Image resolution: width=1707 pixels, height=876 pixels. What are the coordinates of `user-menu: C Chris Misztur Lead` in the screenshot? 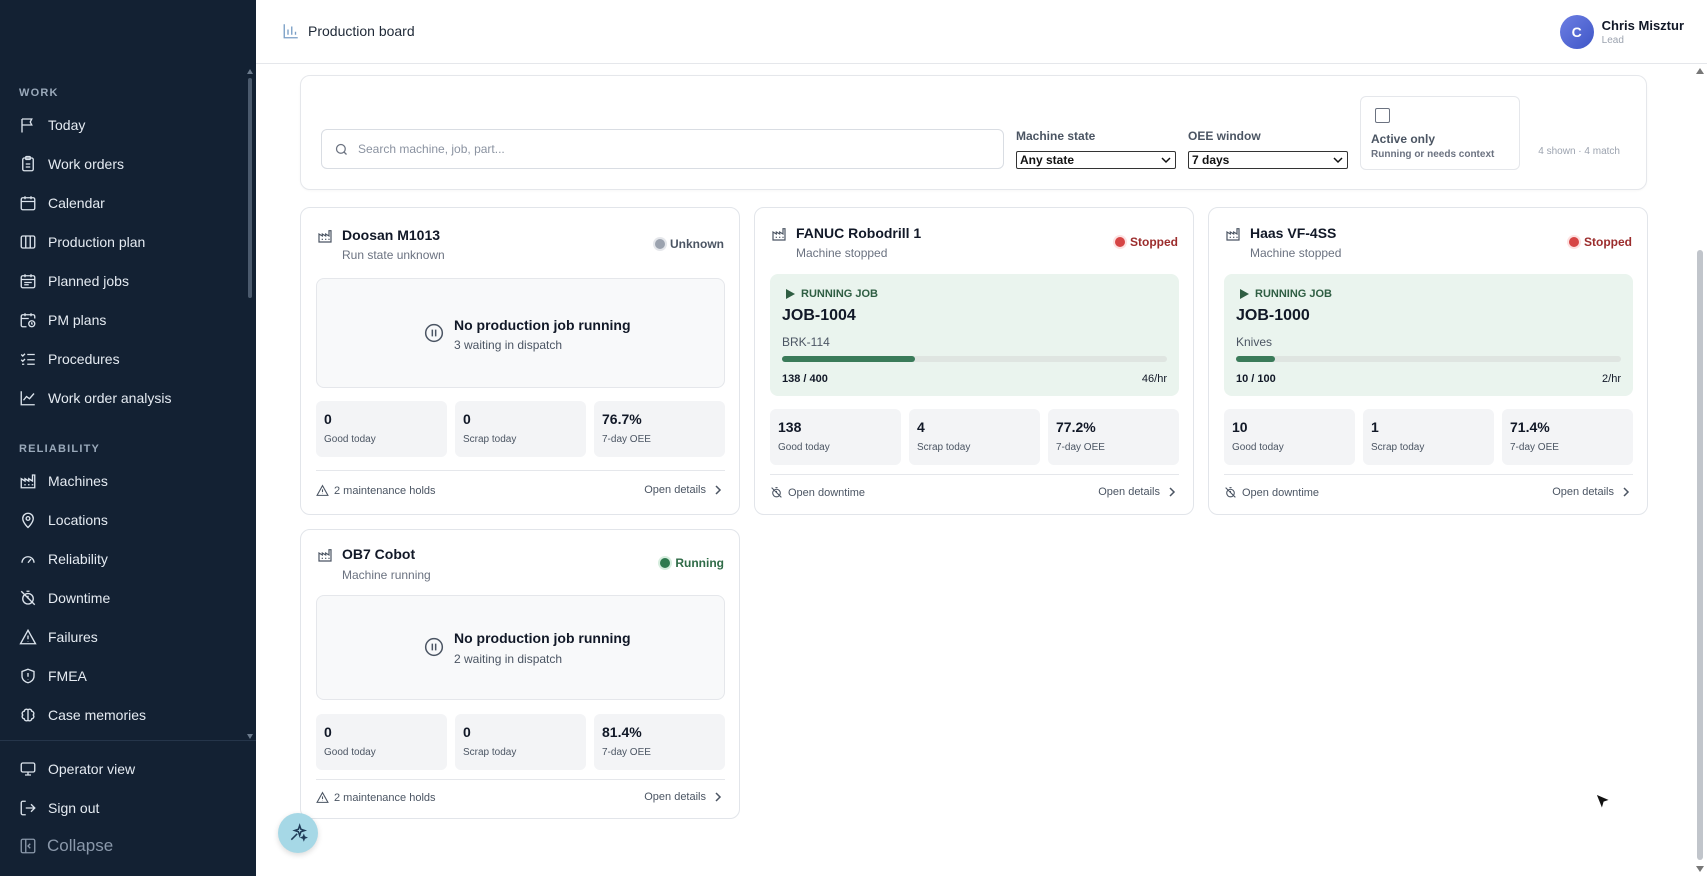 It's located at (1621, 32).